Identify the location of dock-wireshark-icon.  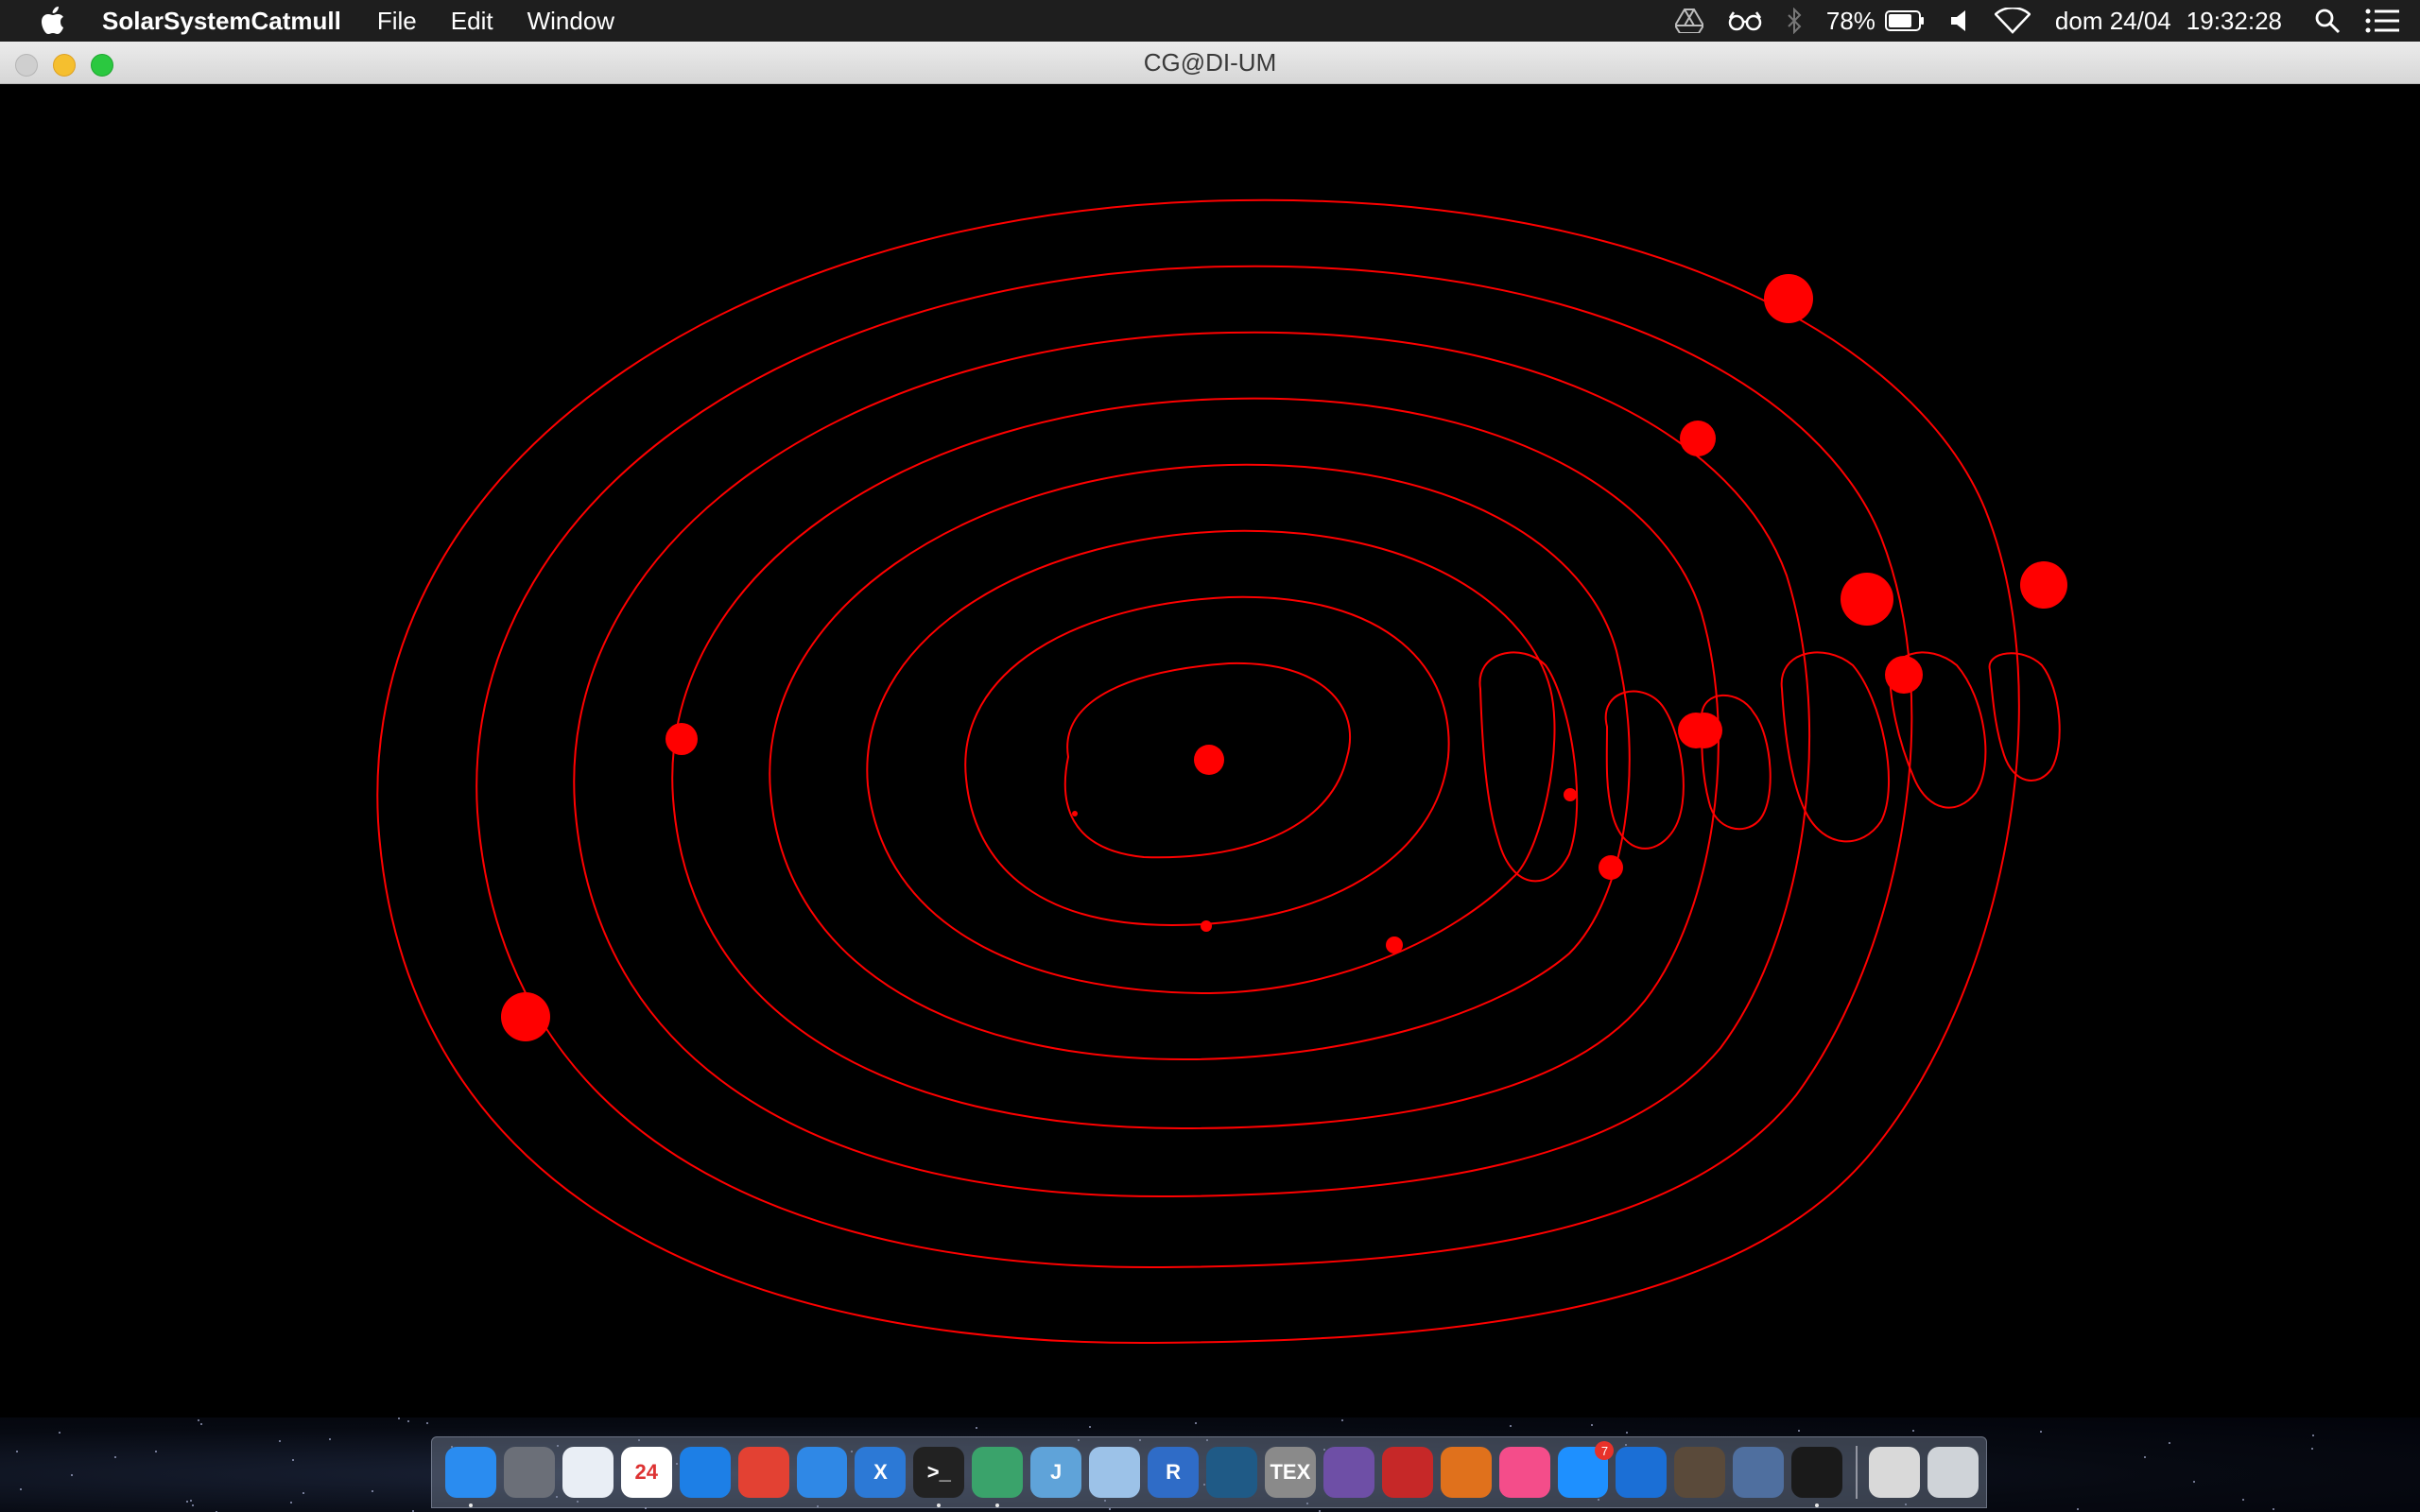
(1642, 1472).